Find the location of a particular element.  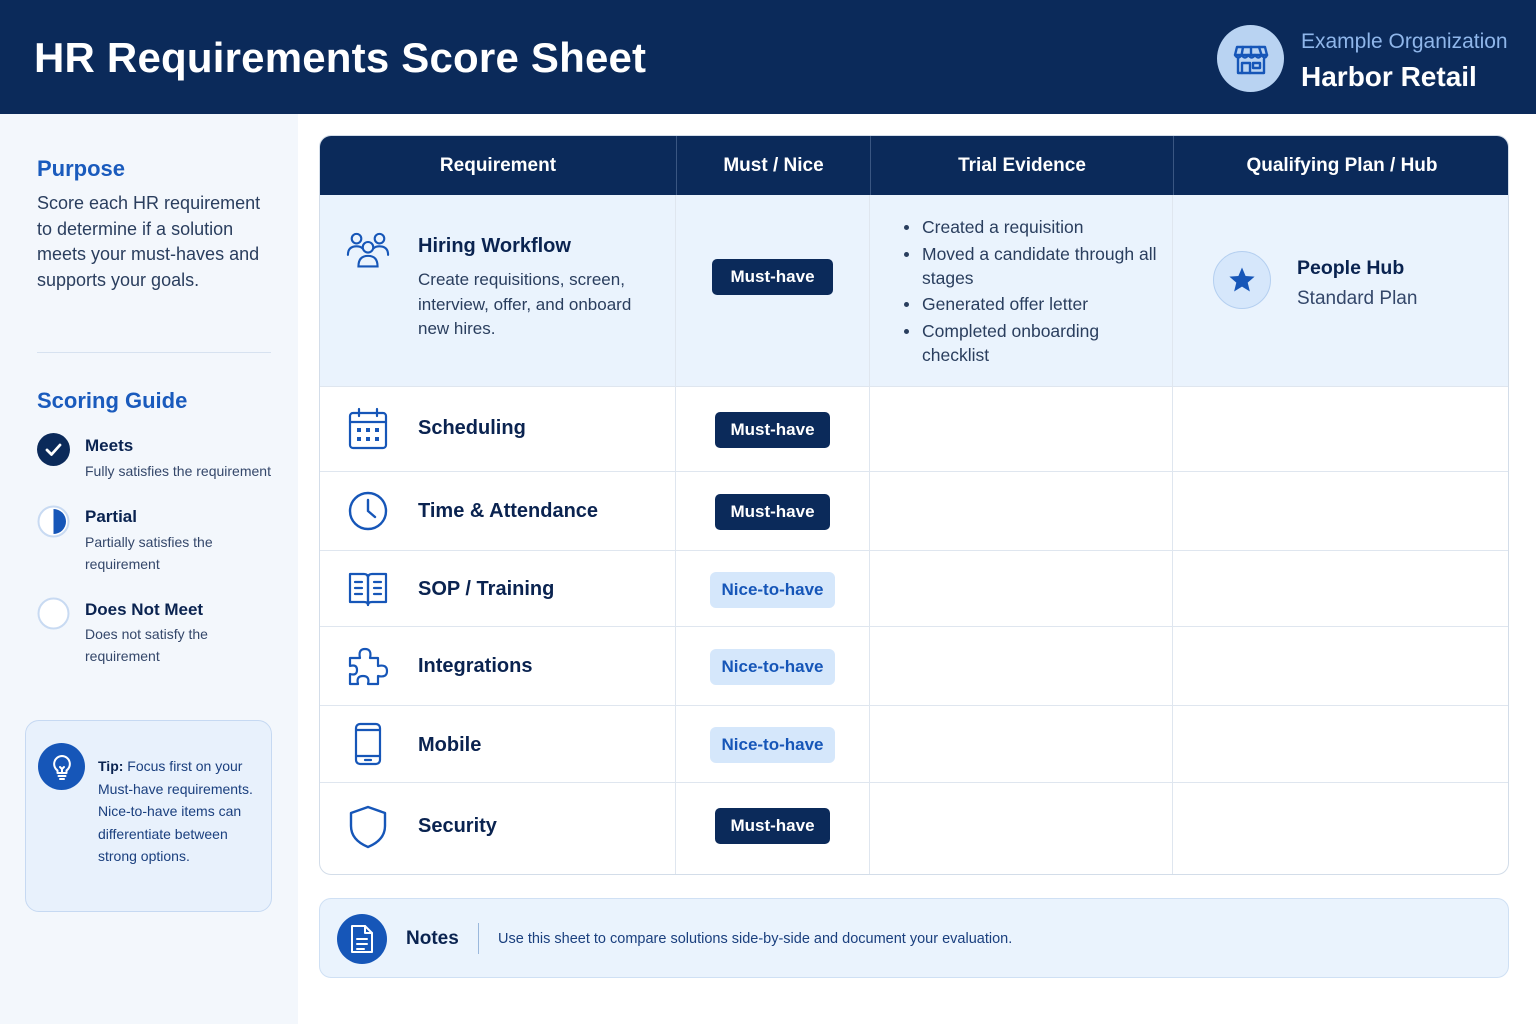

requirement-name: Scheduling is located at coordinates (472, 428).